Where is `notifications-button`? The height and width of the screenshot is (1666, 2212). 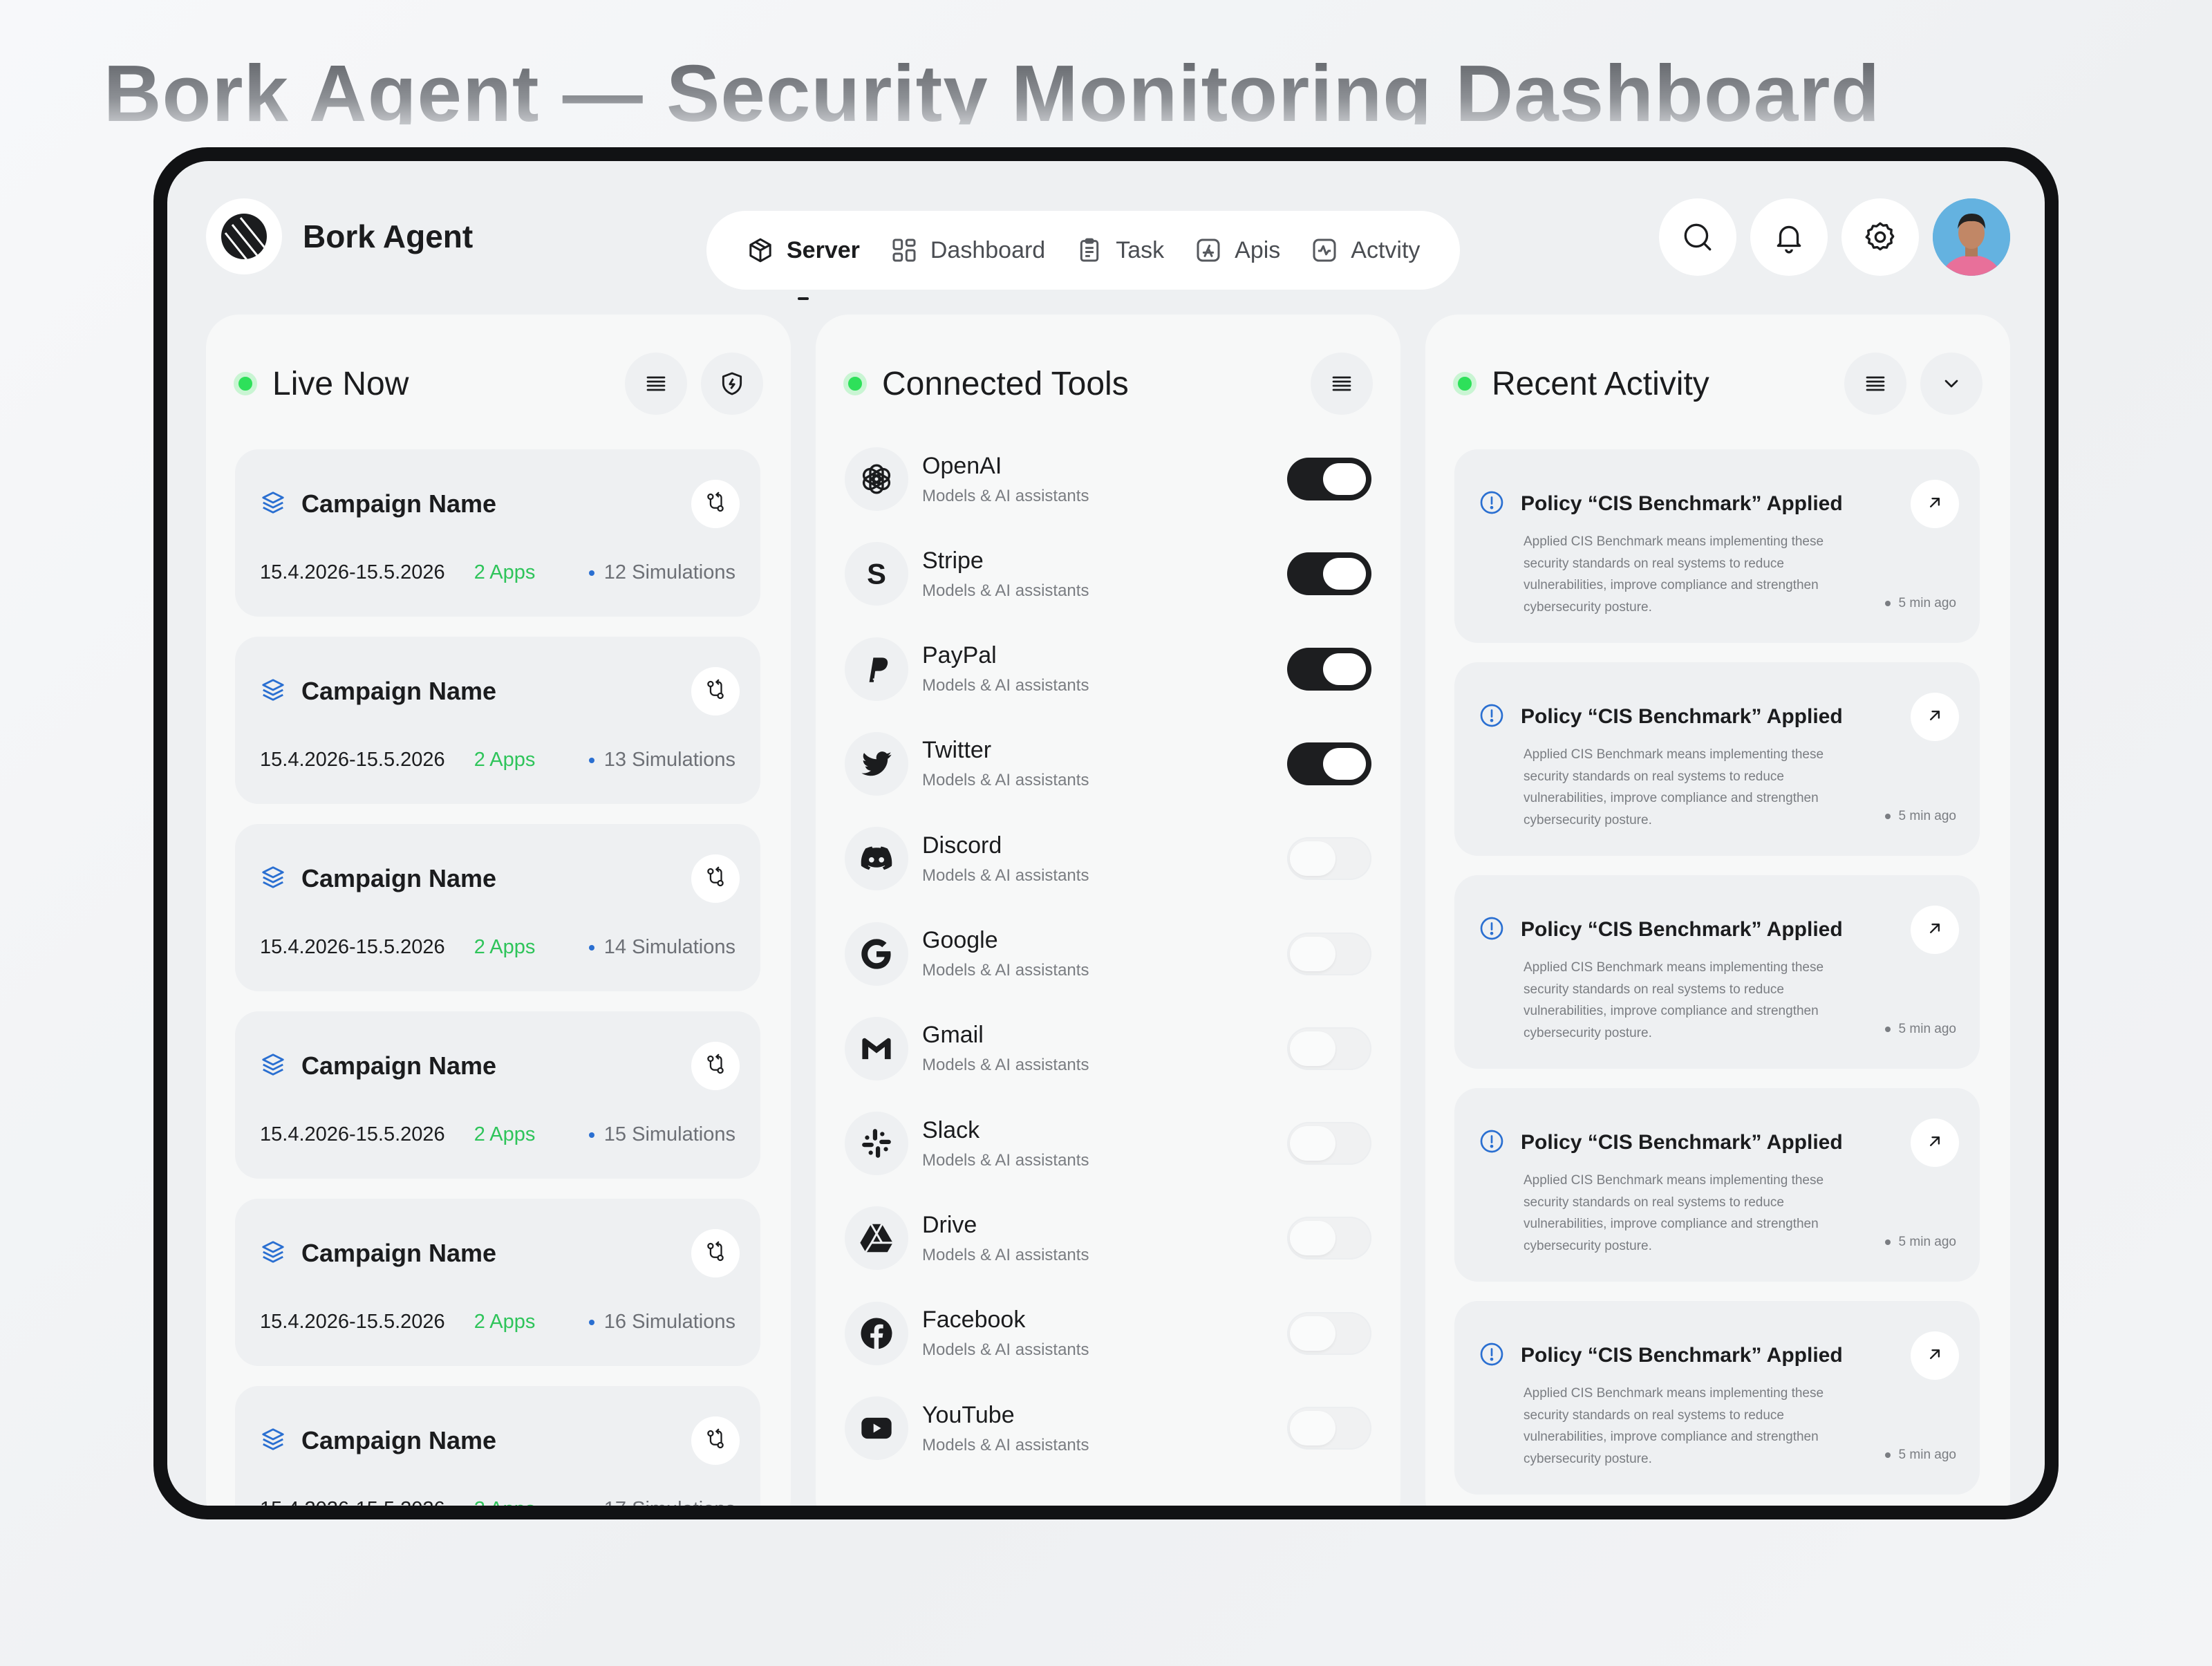 notifications-button is located at coordinates (1789, 237).